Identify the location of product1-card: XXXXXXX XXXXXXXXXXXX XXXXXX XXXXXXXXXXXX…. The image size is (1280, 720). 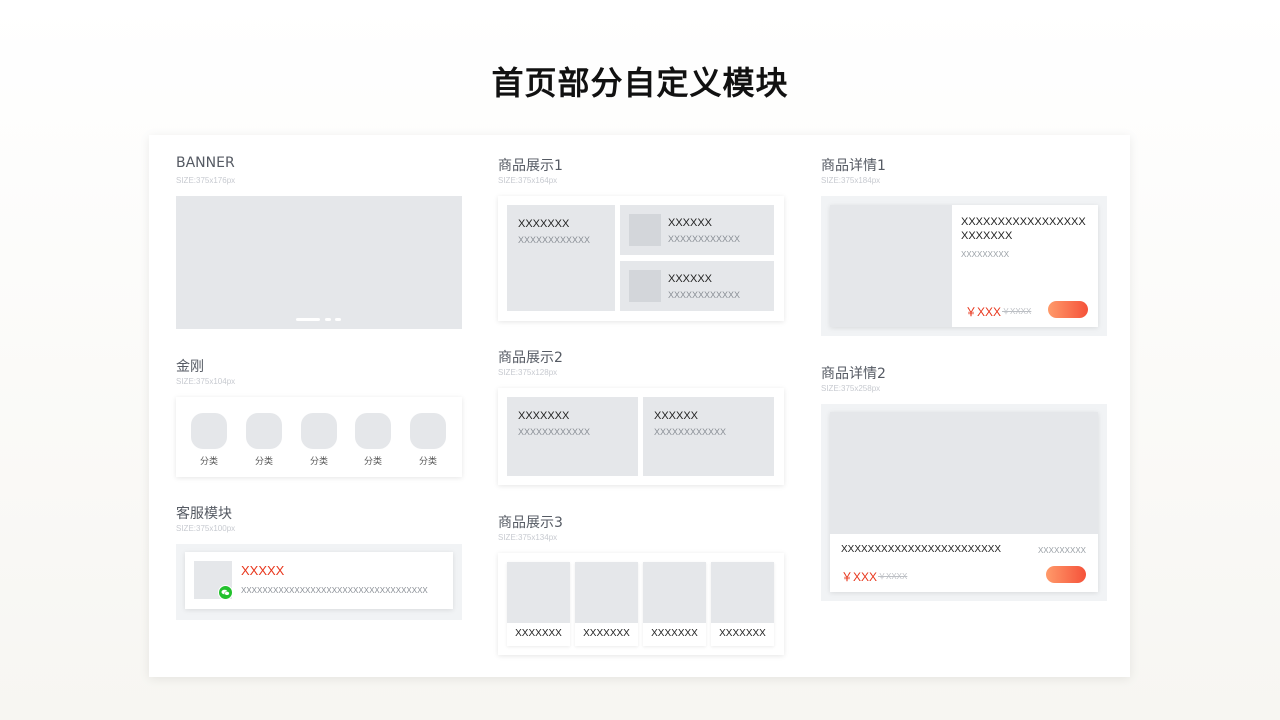
(641, 258).